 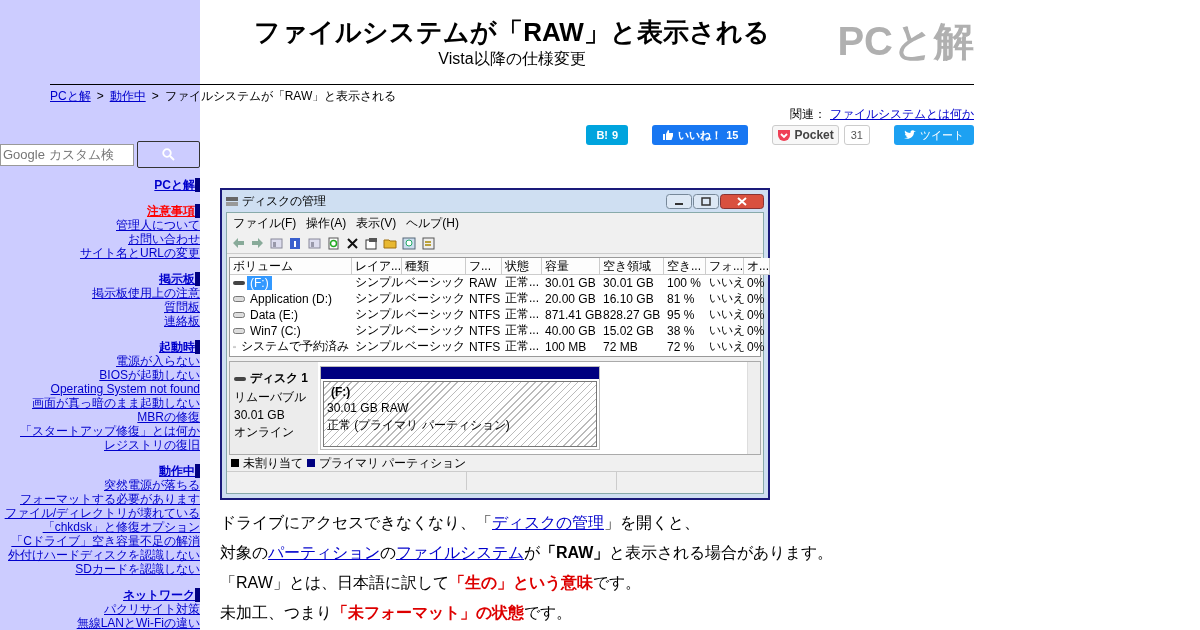 I want to click on column-header: 空き領域, so click(x=632, y=266).